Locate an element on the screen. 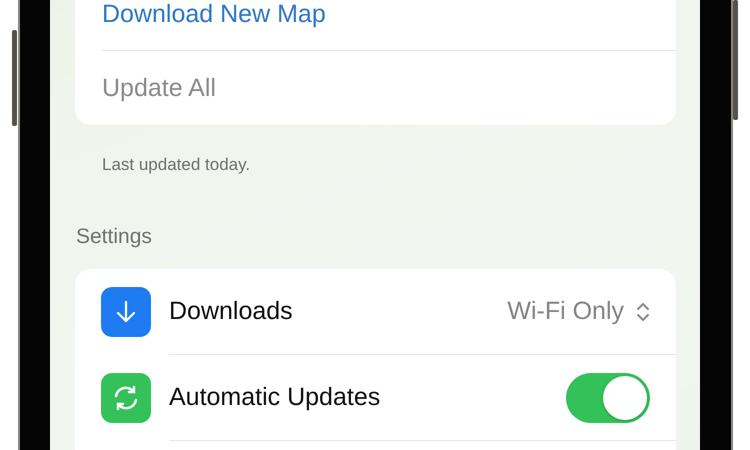 The image size is (750, 450). section-header: Settings is located at coordinates (114, 237).